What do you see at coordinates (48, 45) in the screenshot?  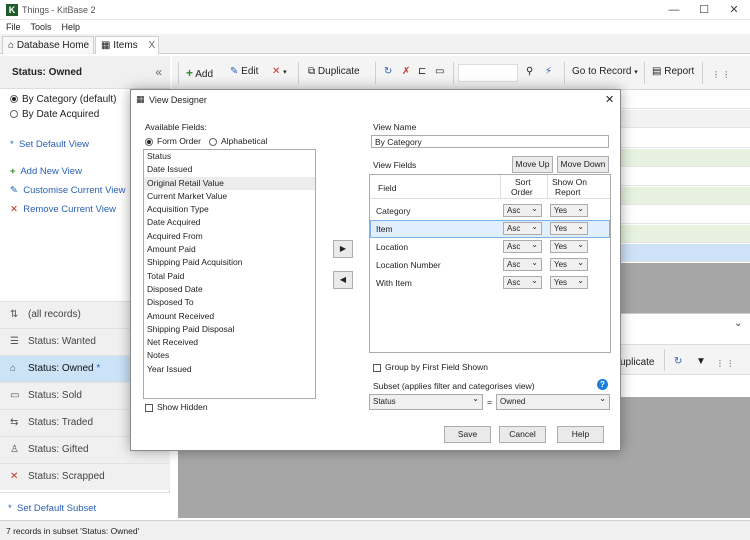 I see `tab-database-home: ⌂ Database Home` at bounding box center [48, 45].